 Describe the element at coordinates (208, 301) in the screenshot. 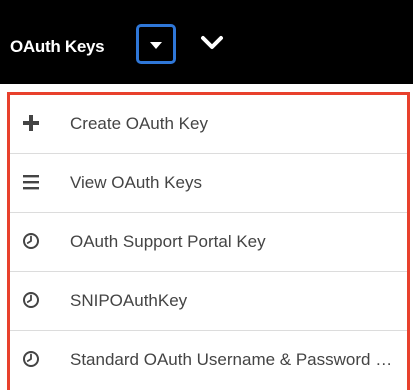

I see `menu-item-snipoauthkey: SNIPOAuthKey` at that location.